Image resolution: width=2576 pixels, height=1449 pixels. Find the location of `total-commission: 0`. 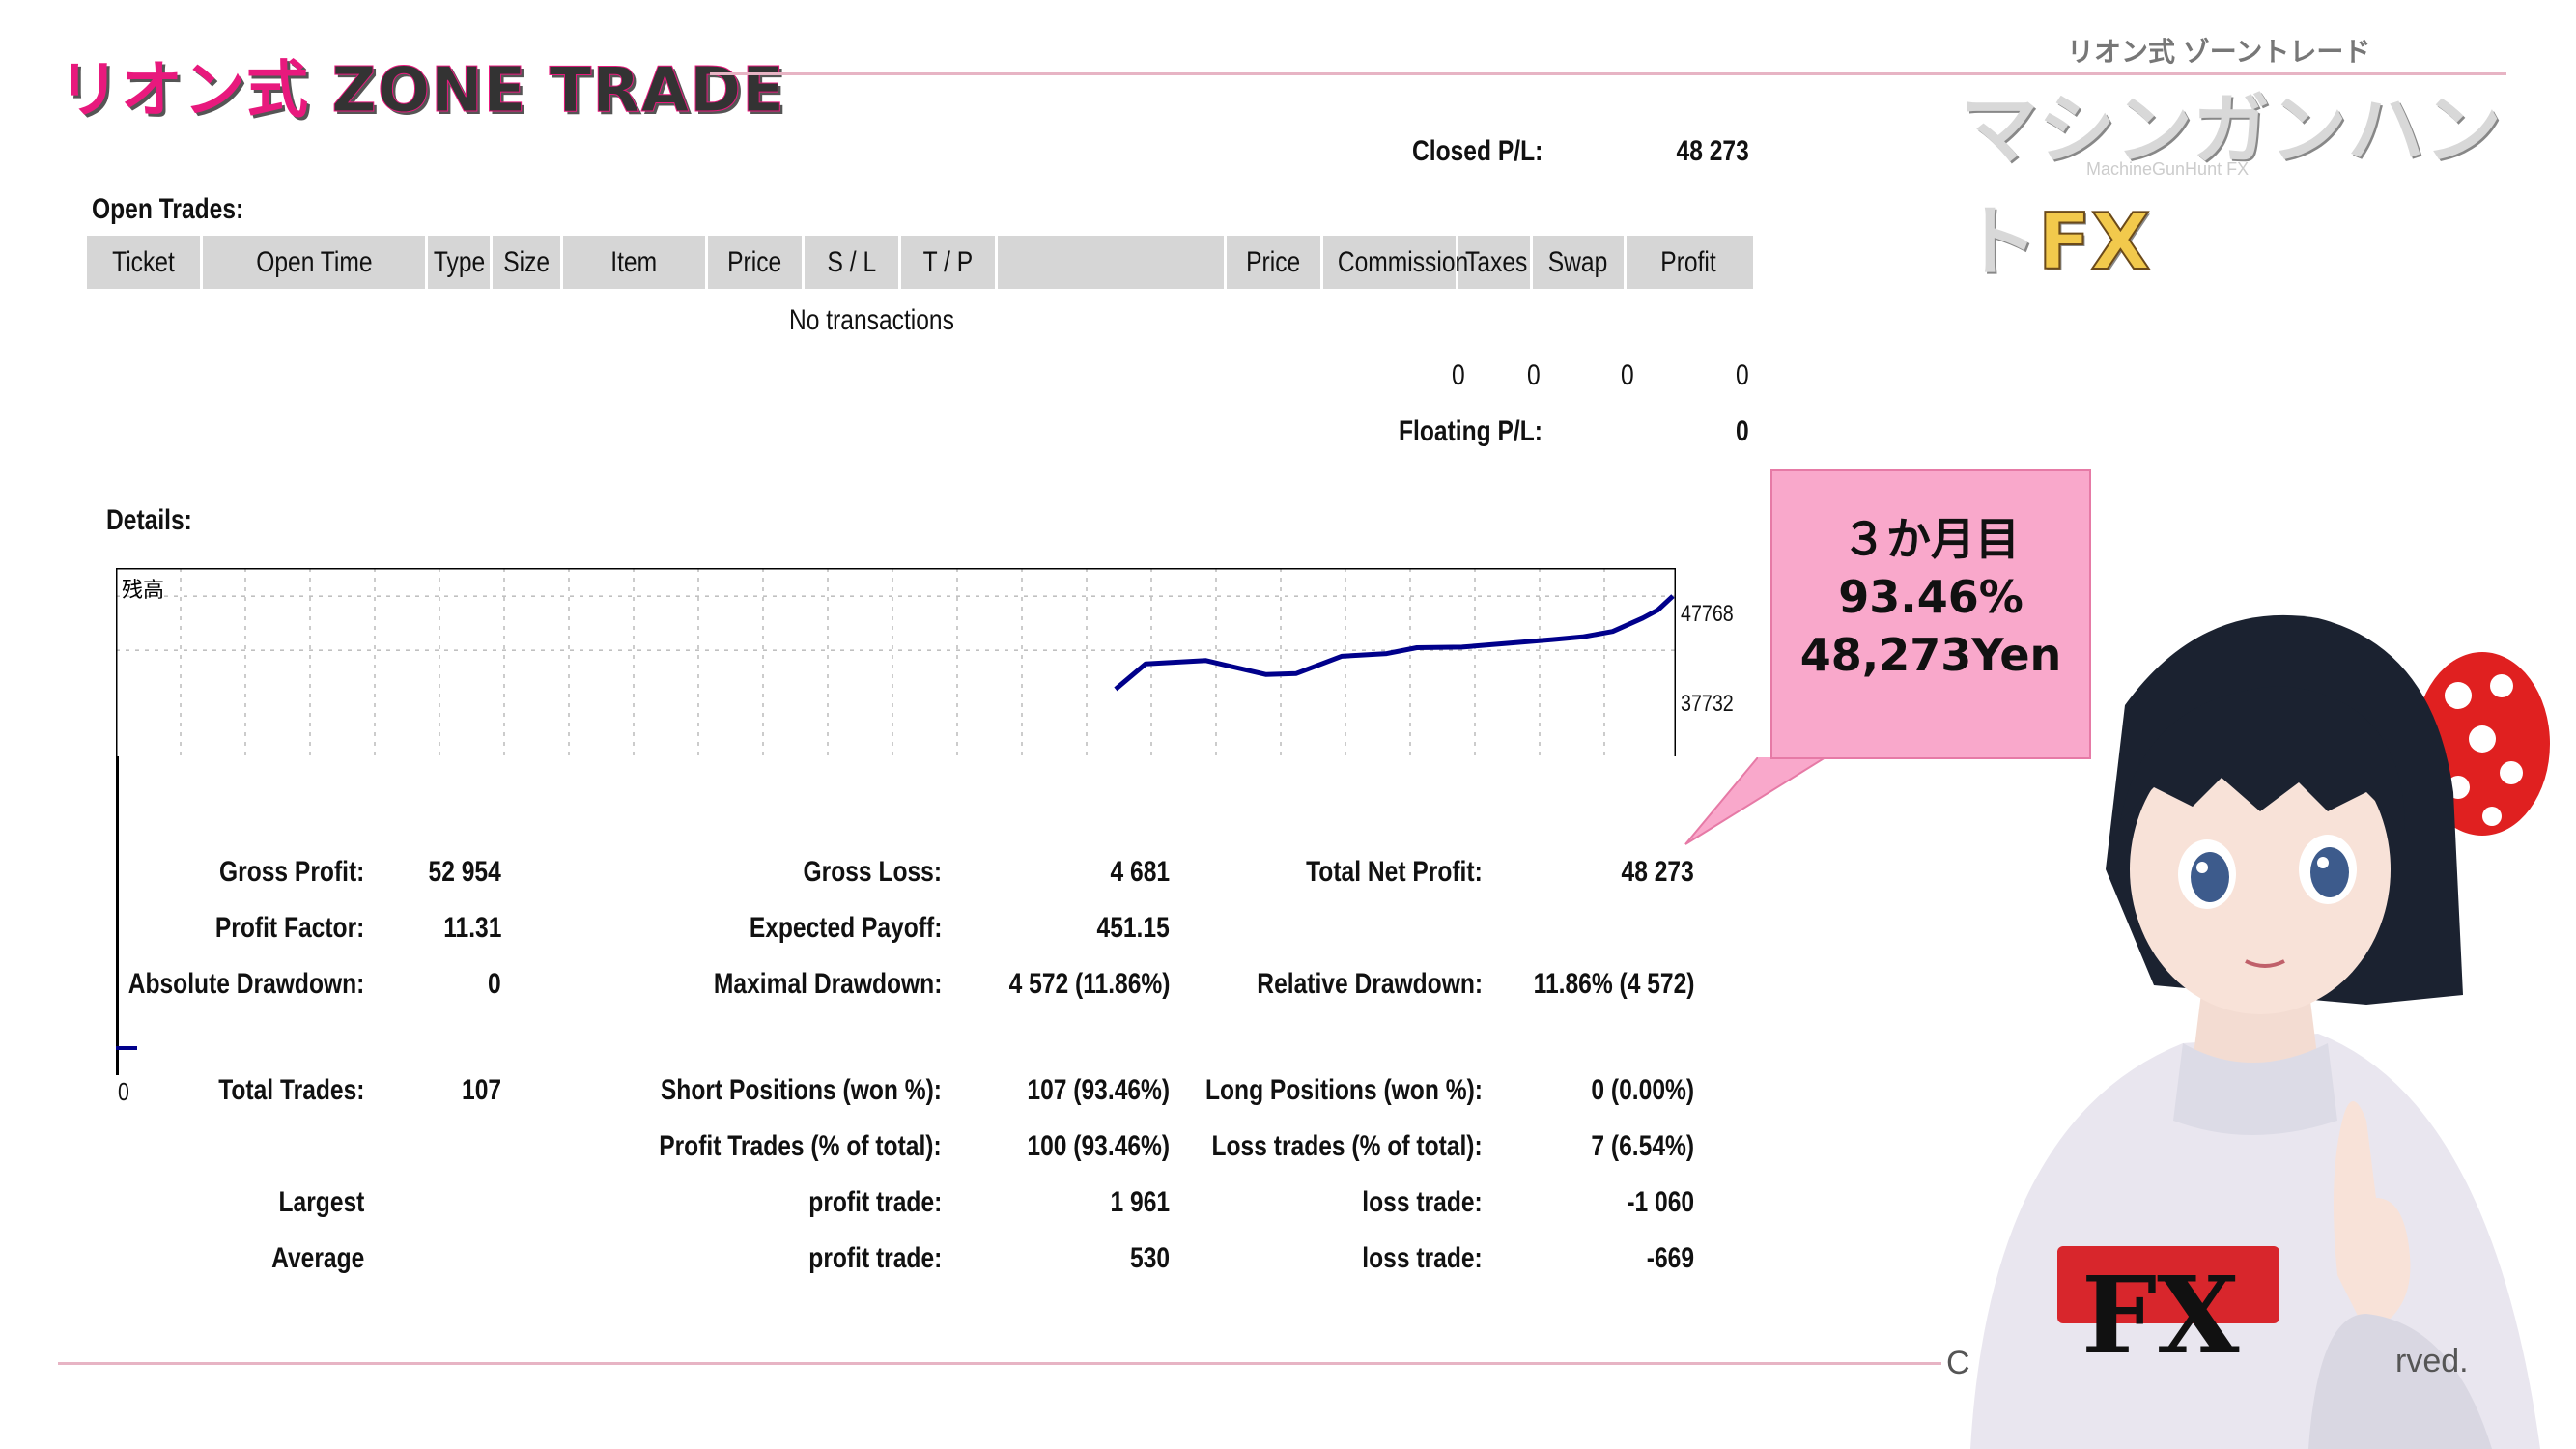

total-commission: 0 is located at coordinates (1458, 375).